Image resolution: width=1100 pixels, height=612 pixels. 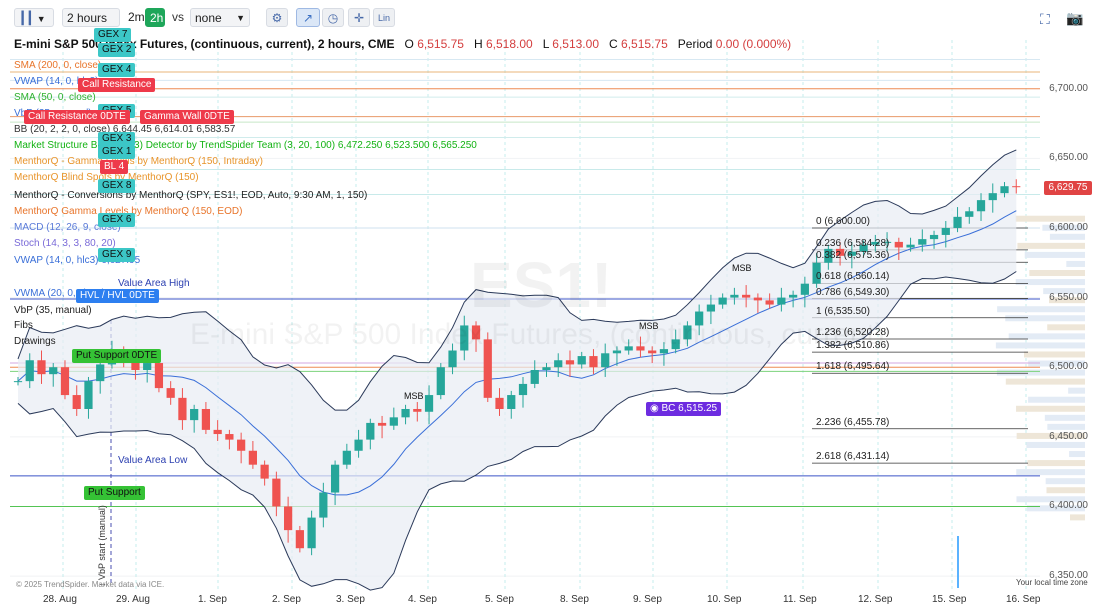 I want to click on time-tick: 9. Sep, so click(x=647, y=599).